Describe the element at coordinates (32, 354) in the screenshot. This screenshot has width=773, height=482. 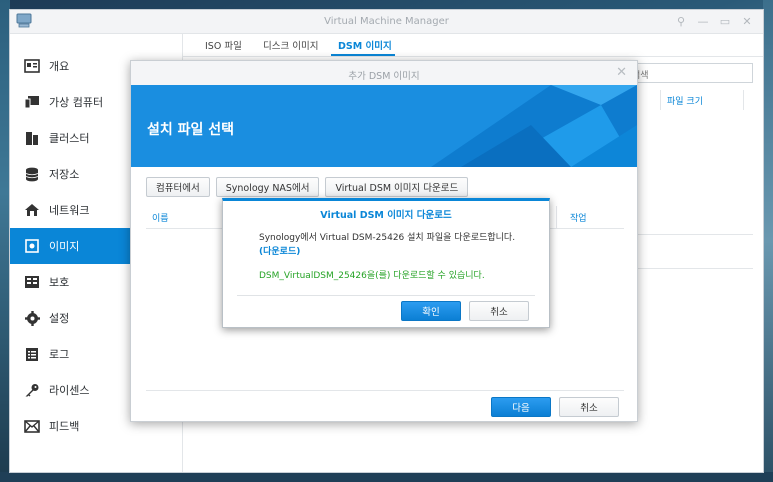
I see `log-icon` at that location.